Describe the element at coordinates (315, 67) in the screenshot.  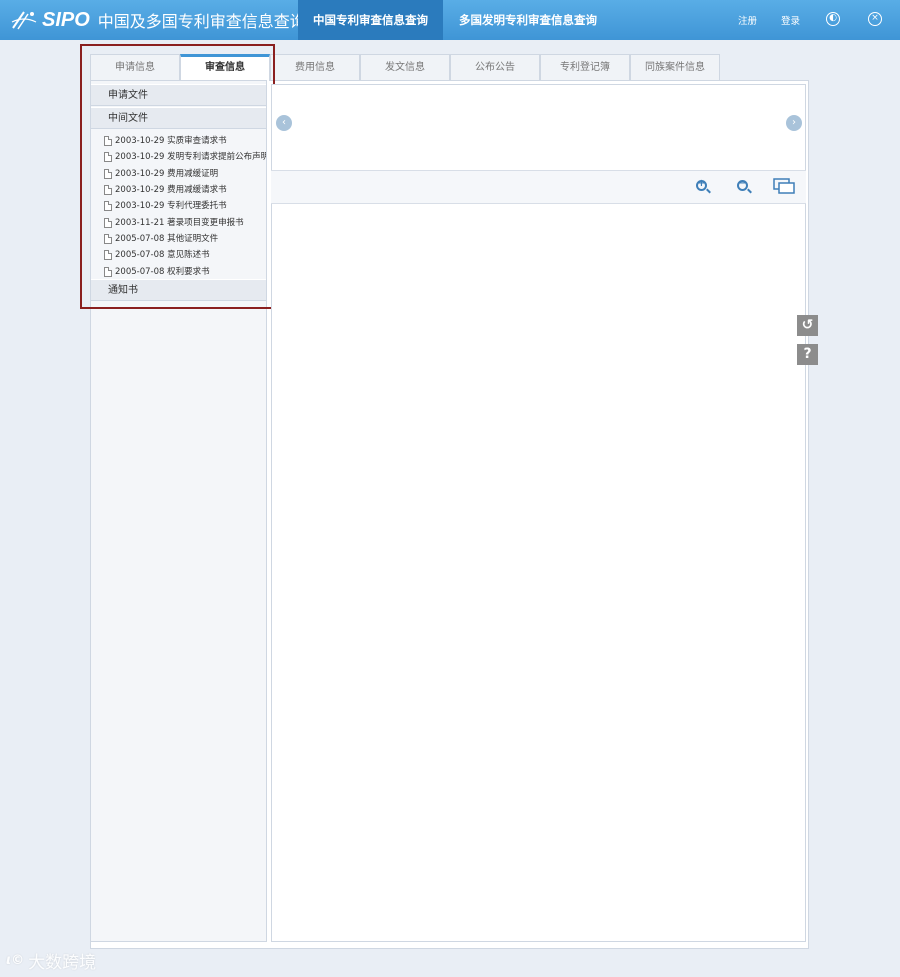
I see `tab-fee-info: 费用信息` at that location.